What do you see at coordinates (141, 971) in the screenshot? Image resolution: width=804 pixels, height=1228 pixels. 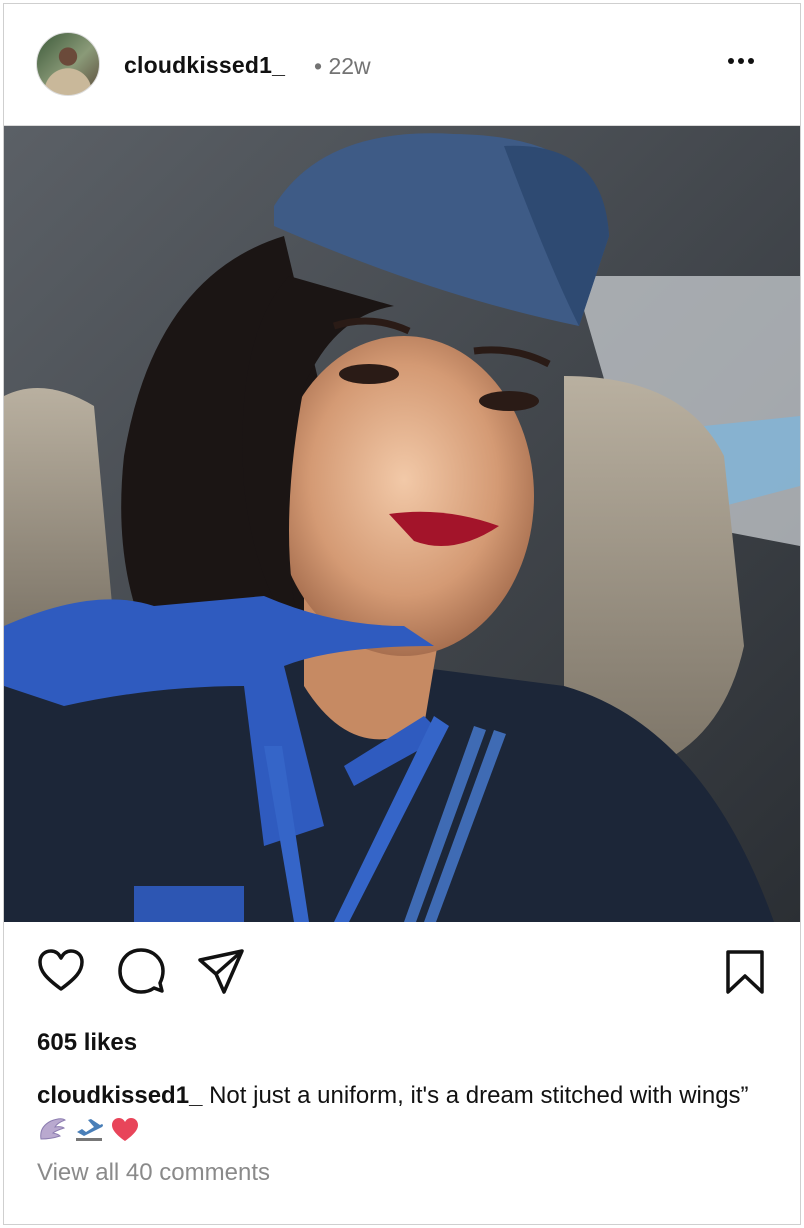 I see `comment-bubble-icon` at bounding box center [141, 971].